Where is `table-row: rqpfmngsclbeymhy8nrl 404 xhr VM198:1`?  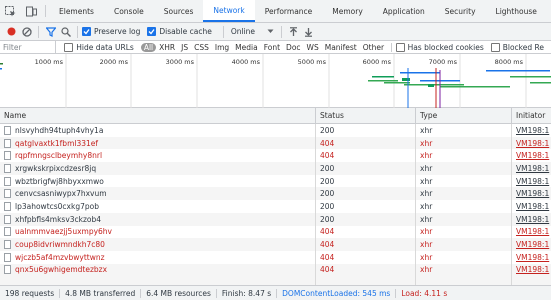
table-row: rqpfmngsclbeymhy8nrl 404 xhr VM198:1 is located at coordinates (275, 156).